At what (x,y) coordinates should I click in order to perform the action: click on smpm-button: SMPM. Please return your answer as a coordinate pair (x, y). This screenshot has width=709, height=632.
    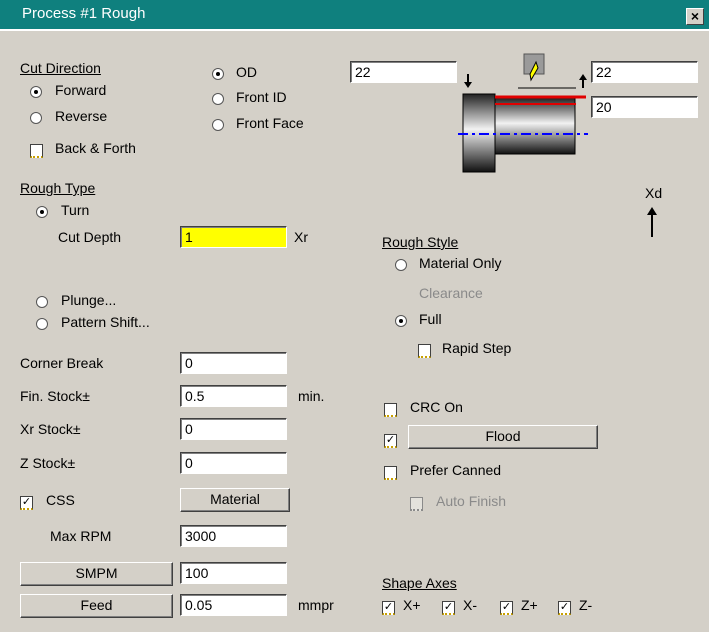
    Looking at the image, I should click on (96, 574).